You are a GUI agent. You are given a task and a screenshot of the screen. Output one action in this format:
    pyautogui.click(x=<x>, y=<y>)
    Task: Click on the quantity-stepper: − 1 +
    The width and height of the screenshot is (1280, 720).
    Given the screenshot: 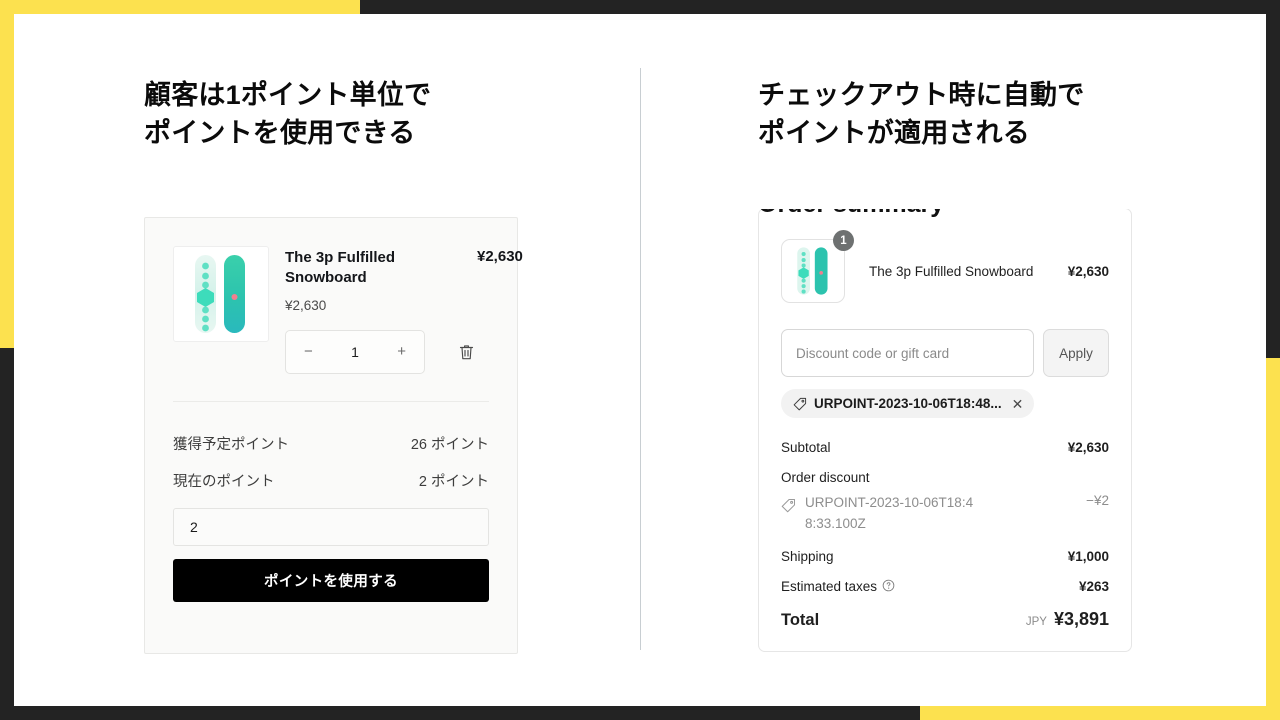 What is the action you would take?
    pyautogui.click(x=355, y=351)
    